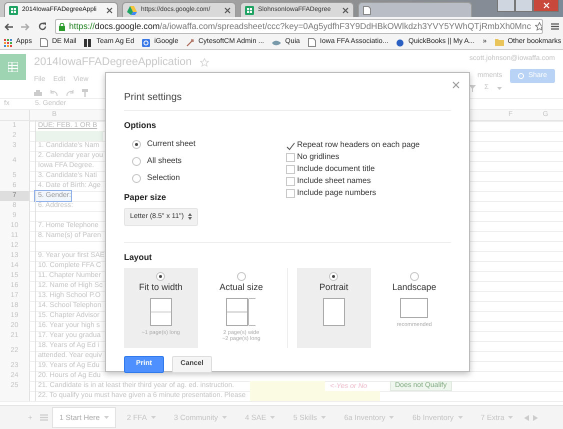 Image resolution: width=563 pixels, height=429 pixels. I want to click on dialog-title: Print settings, so click(287, 92).